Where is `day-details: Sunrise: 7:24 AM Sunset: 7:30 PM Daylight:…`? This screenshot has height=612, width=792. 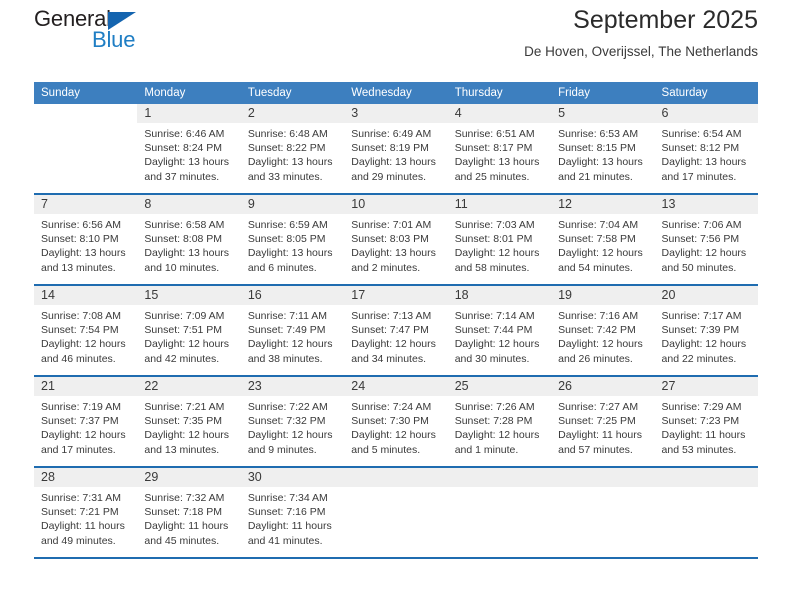 day-details: Sunrise: 7:24 AM Sunset: 7:30 PM Daylight:… is located at coordinates (395, 426).